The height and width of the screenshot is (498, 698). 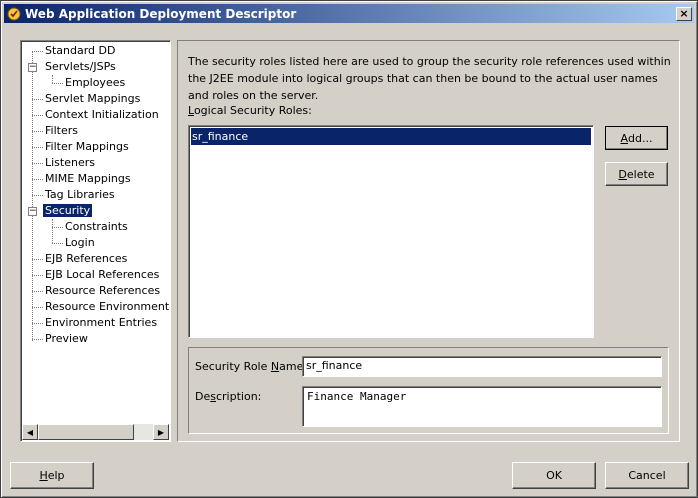 I want to click on tree-horizontal-scrollbar: ◀ ▶, so click(x=95, y=432).